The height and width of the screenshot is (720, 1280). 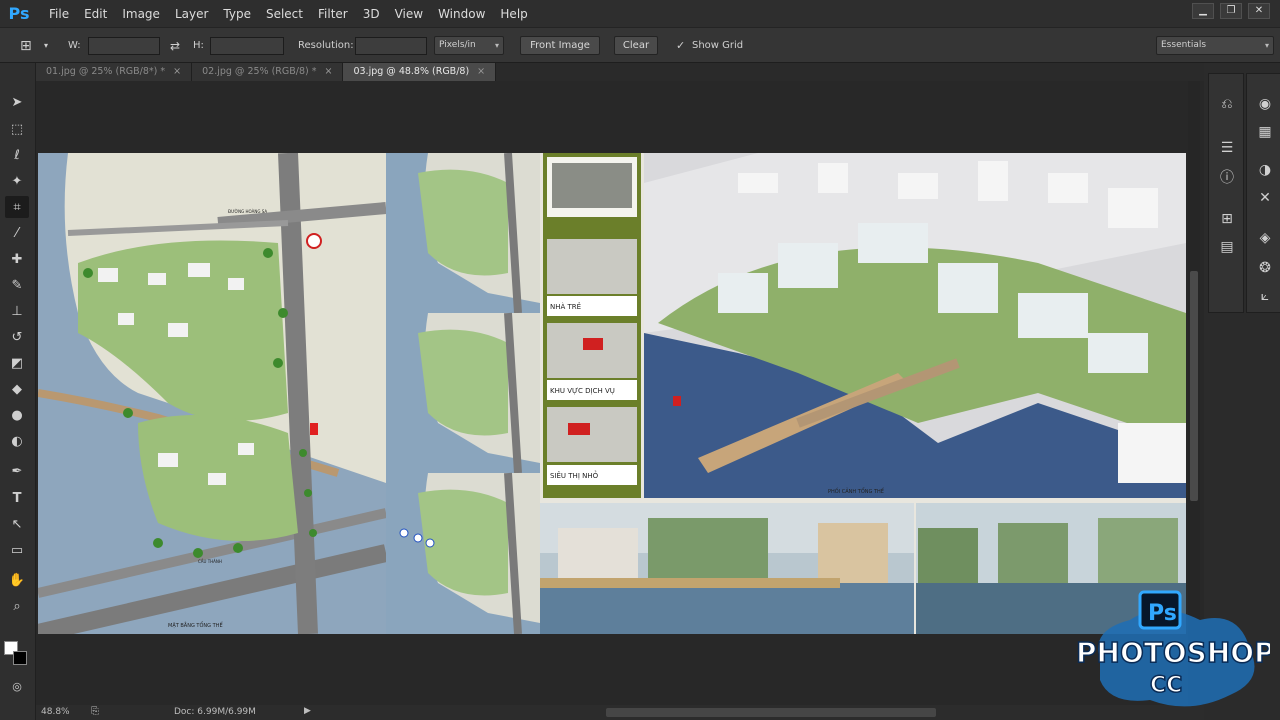 What do you see at coordinates (1227, 247) in the screenshot?
I see `notes-icon: ▤` at bounding box center [1227, 247].